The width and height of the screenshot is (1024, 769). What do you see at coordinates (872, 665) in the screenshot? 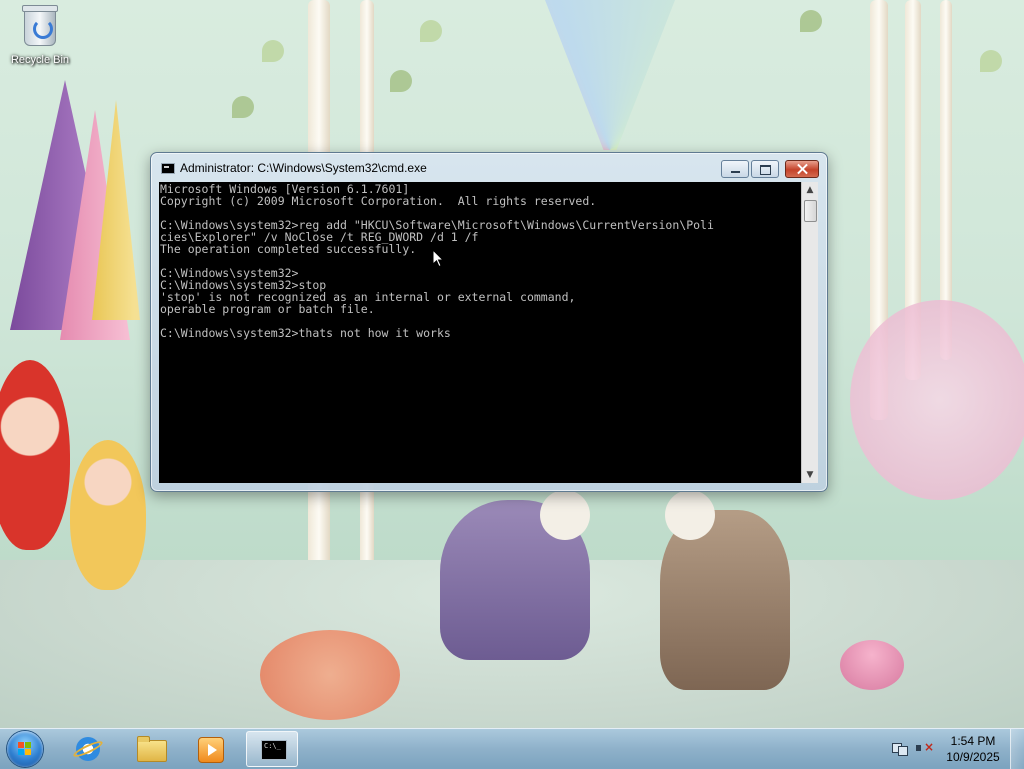
I see `wallpaper-cupcake` at bounding box center [872, 665].